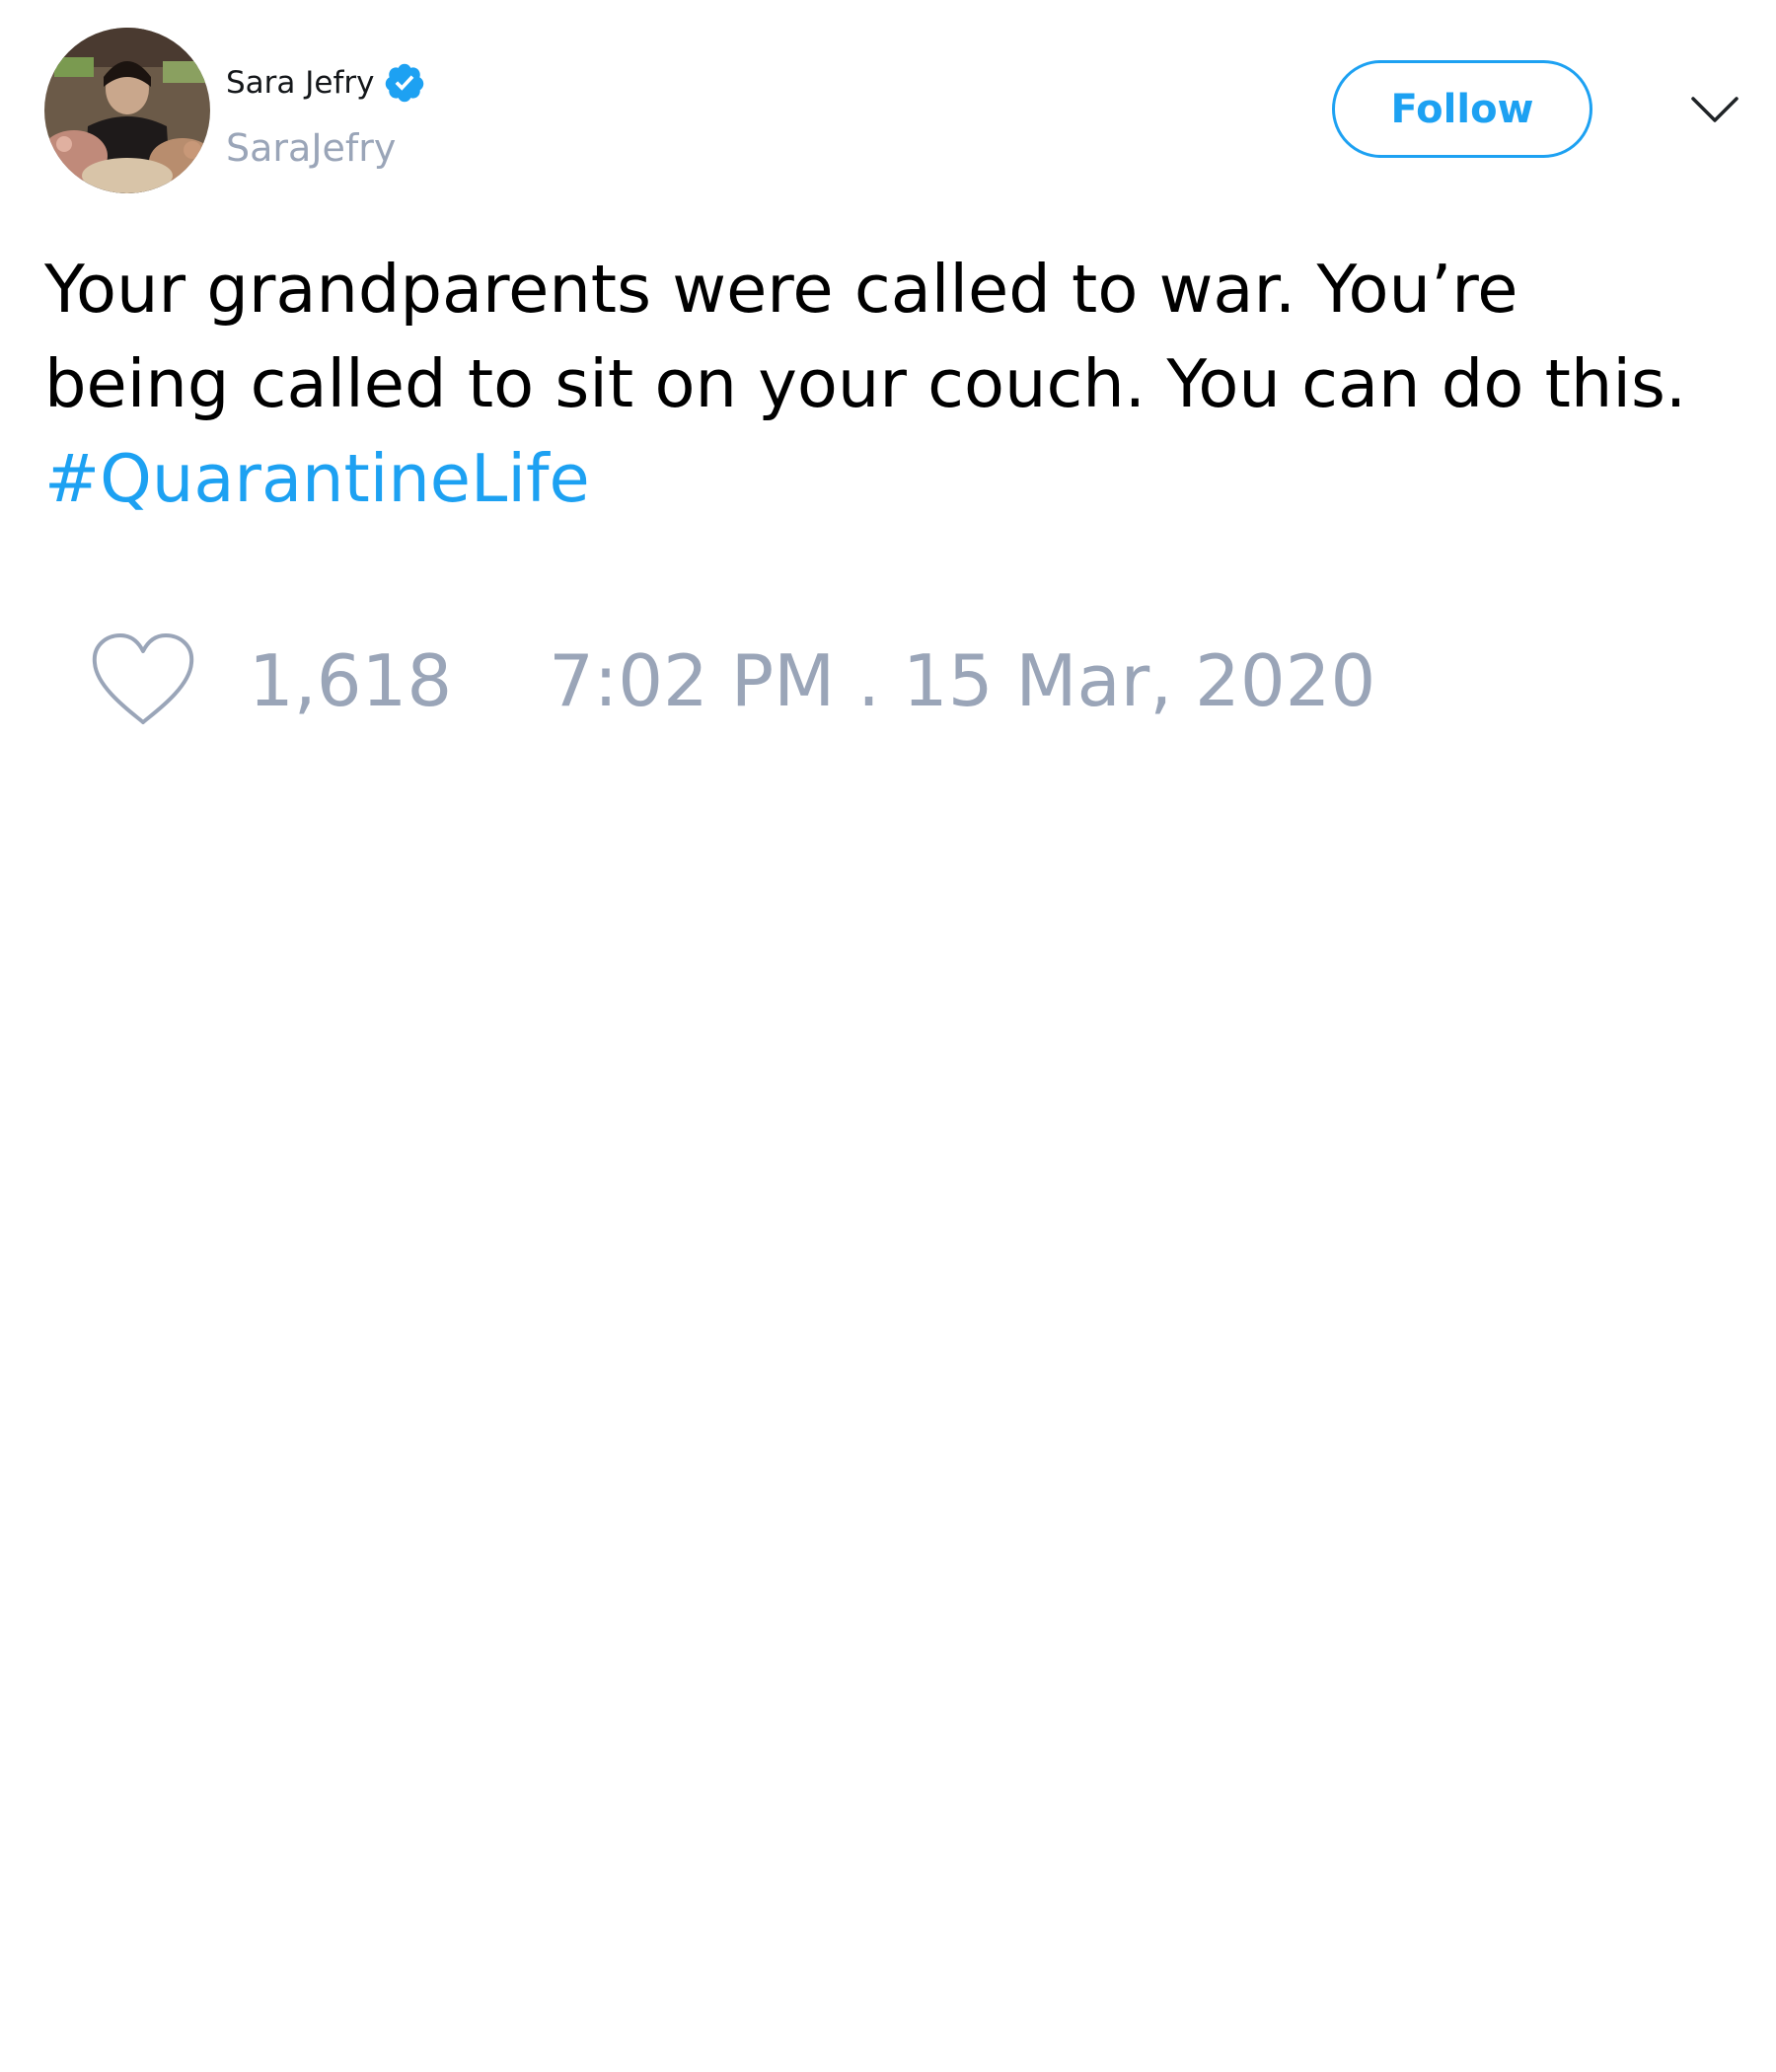  I want to click on chevron-down-icon, so click(1714, 110).